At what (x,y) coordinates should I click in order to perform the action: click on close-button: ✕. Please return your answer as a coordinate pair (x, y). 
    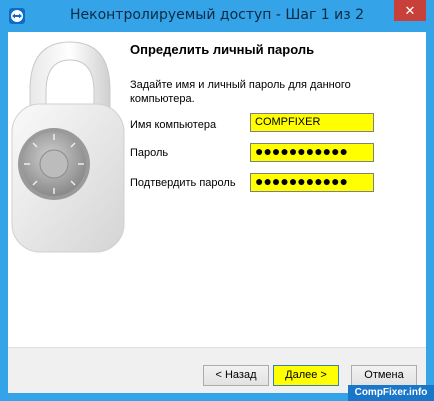
    Looking at the image, I should click on (410, 10).